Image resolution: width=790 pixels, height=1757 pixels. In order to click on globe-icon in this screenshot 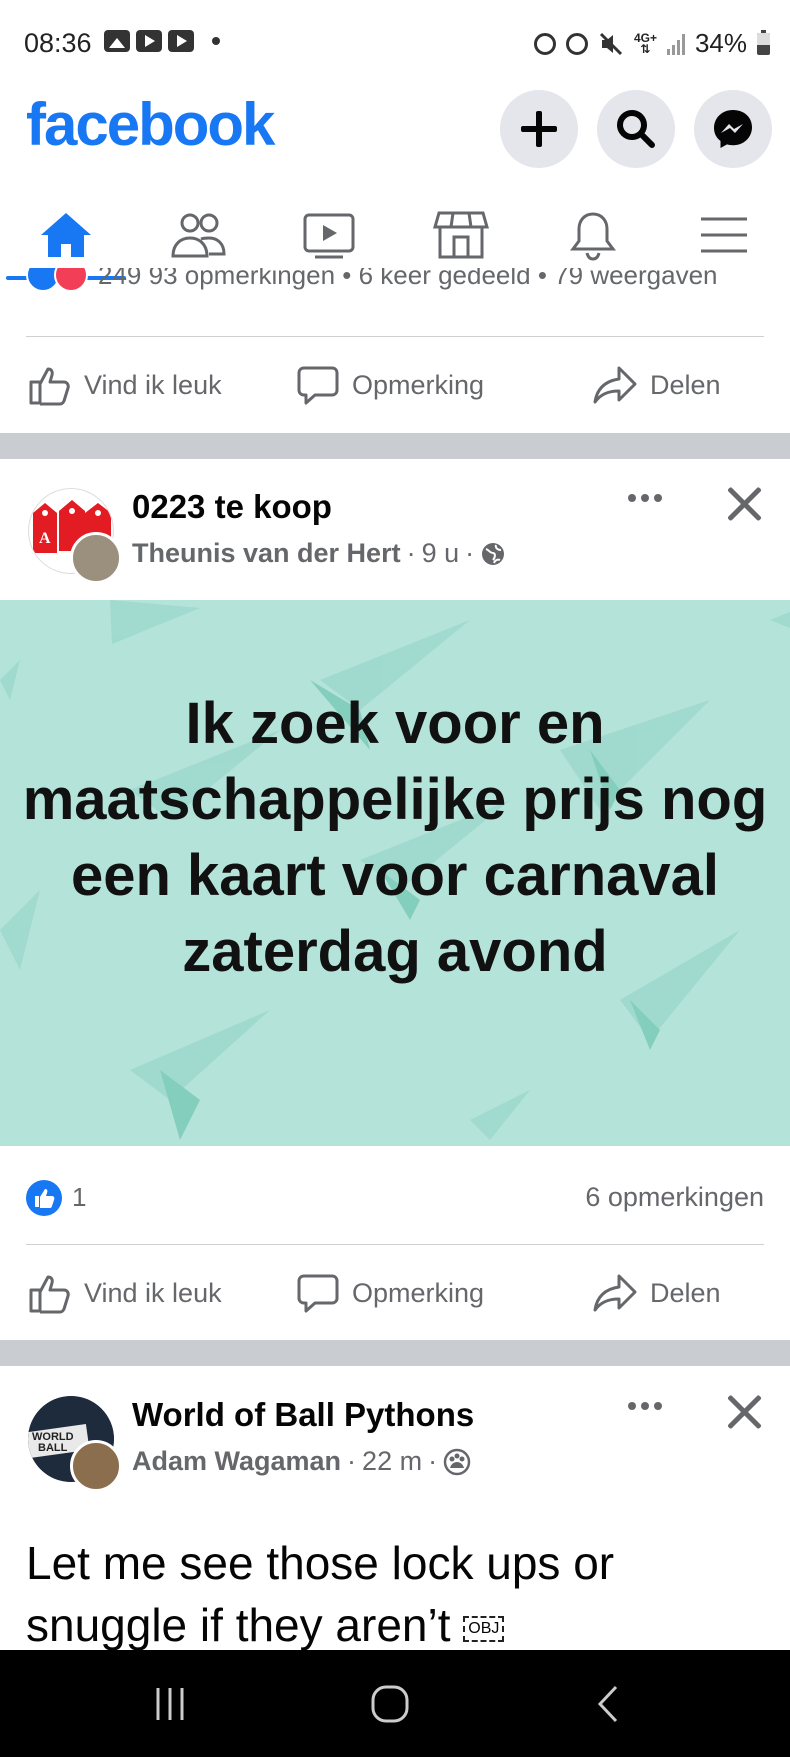, I will do `click(493, 553)`.